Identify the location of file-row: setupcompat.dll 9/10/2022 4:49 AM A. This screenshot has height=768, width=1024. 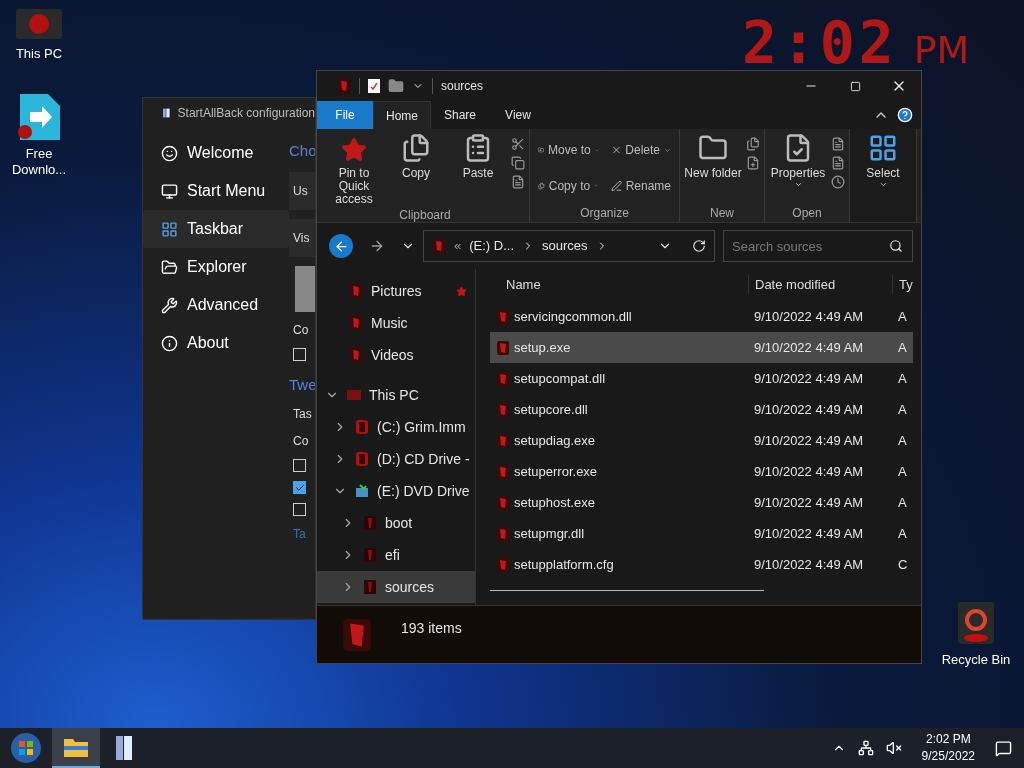
(701, 378).